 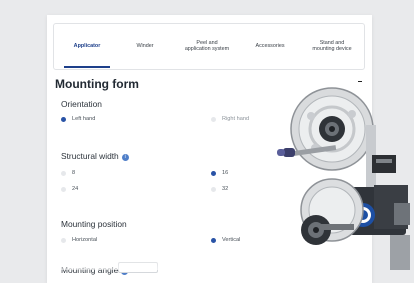 I want to click on tab-accessories: Accessories, so click(x=270, y=46).